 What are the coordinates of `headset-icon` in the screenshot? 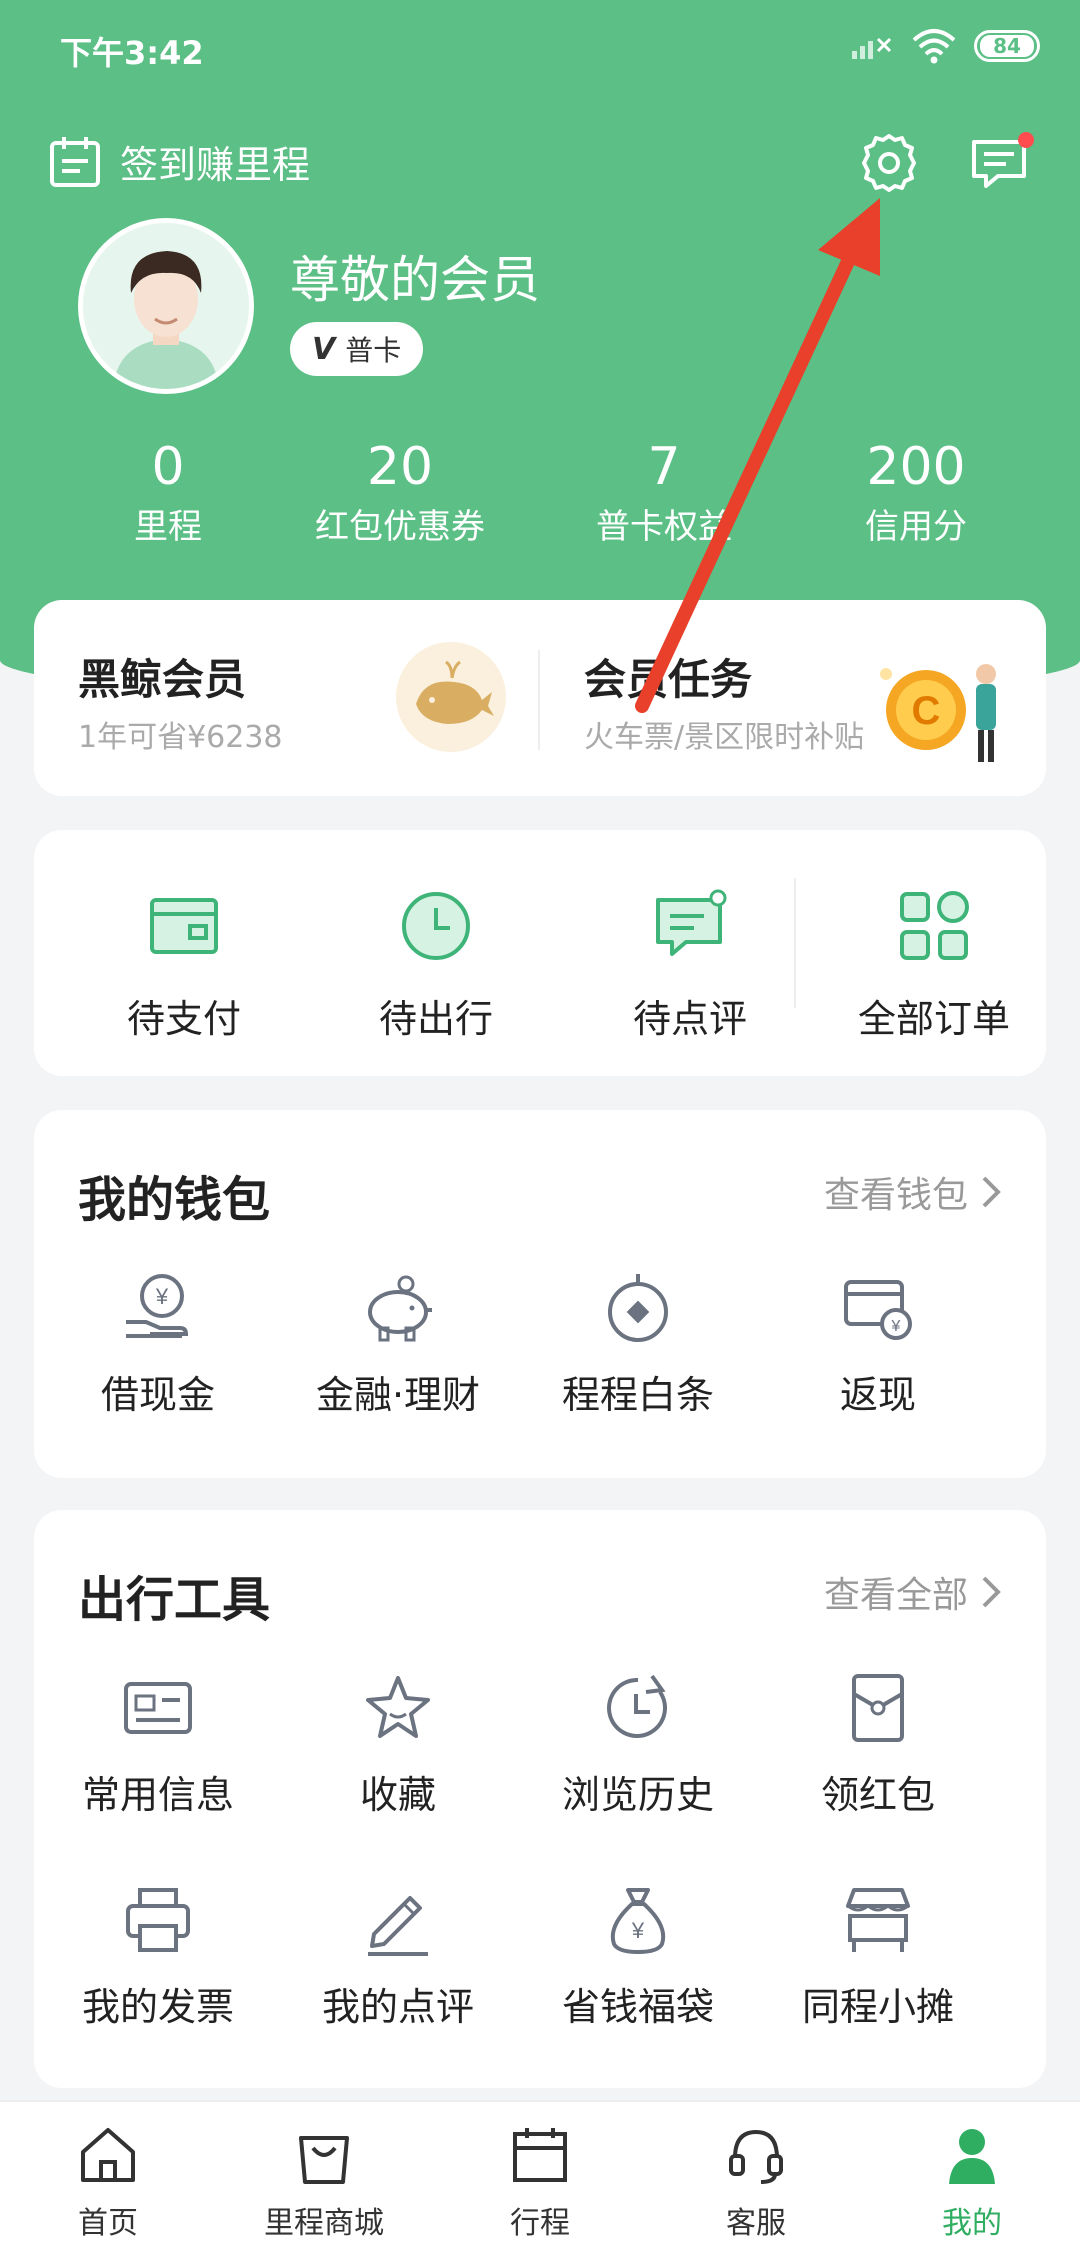 It's located at (756, 2156).